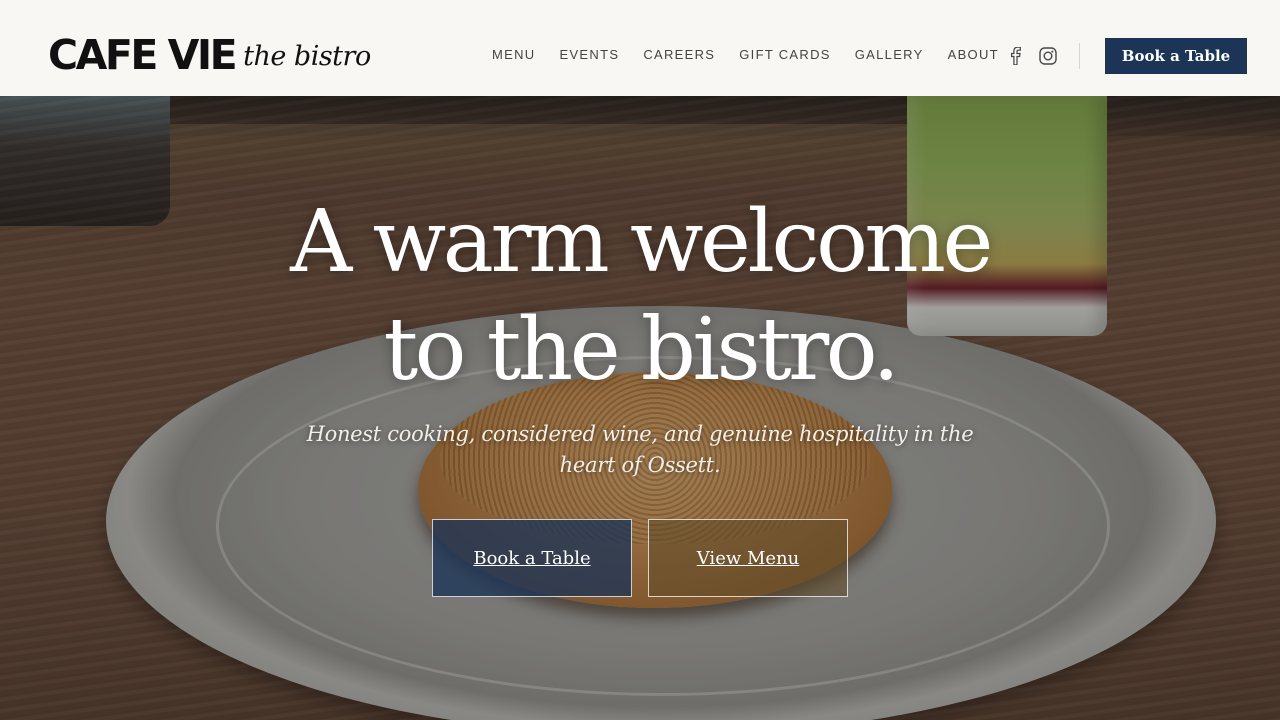 The width and height of the screenshot is (1280, 720). What do you see at coordinates (307, 56) in the screenshot?
I see `brand-tagline: the bistro` at bounding box center [307, 56].